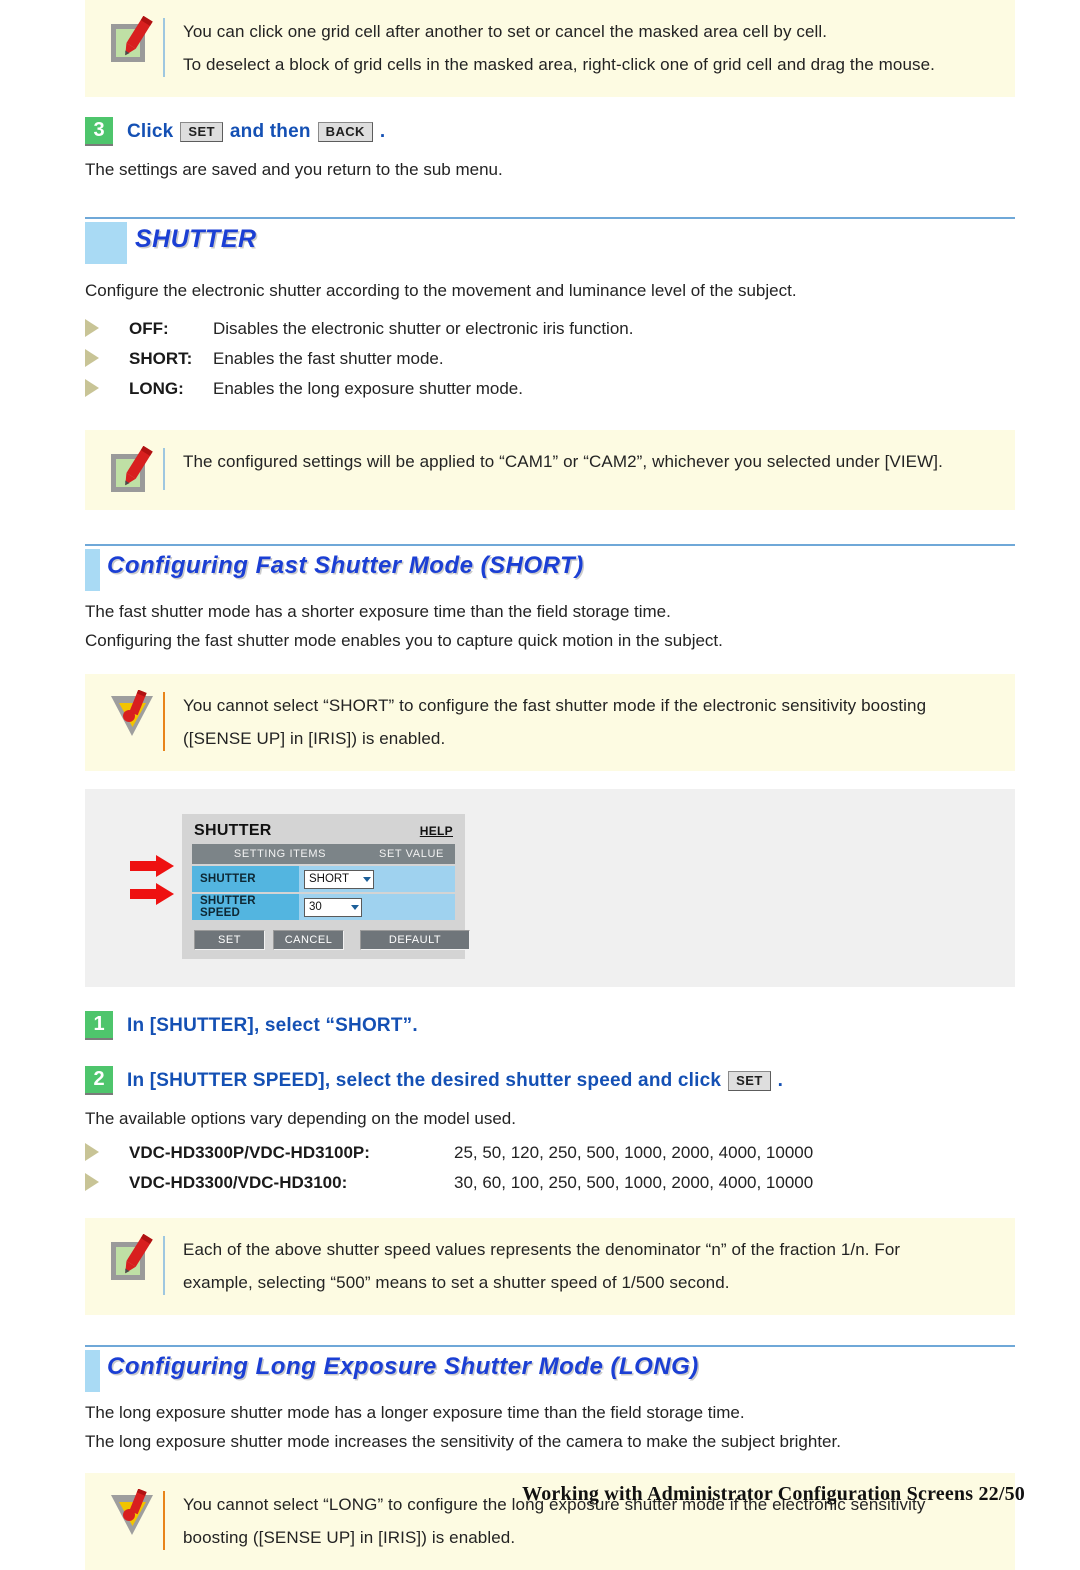  I want to click on step-1: 1 In [SHUTTER], select “SHORT”., so click(555, 1025).